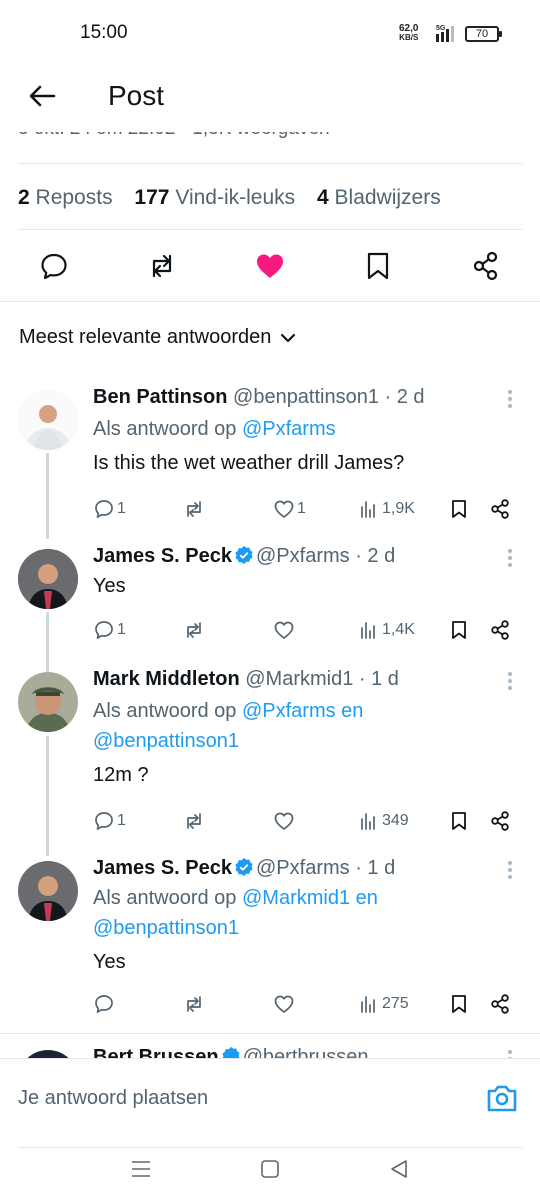 The image size is (540, 1200). What do you see at coordinates (166, 679) in the screenshot?
I see `reply-author-name: Mark Middleton` at bounding box center [166, 679].